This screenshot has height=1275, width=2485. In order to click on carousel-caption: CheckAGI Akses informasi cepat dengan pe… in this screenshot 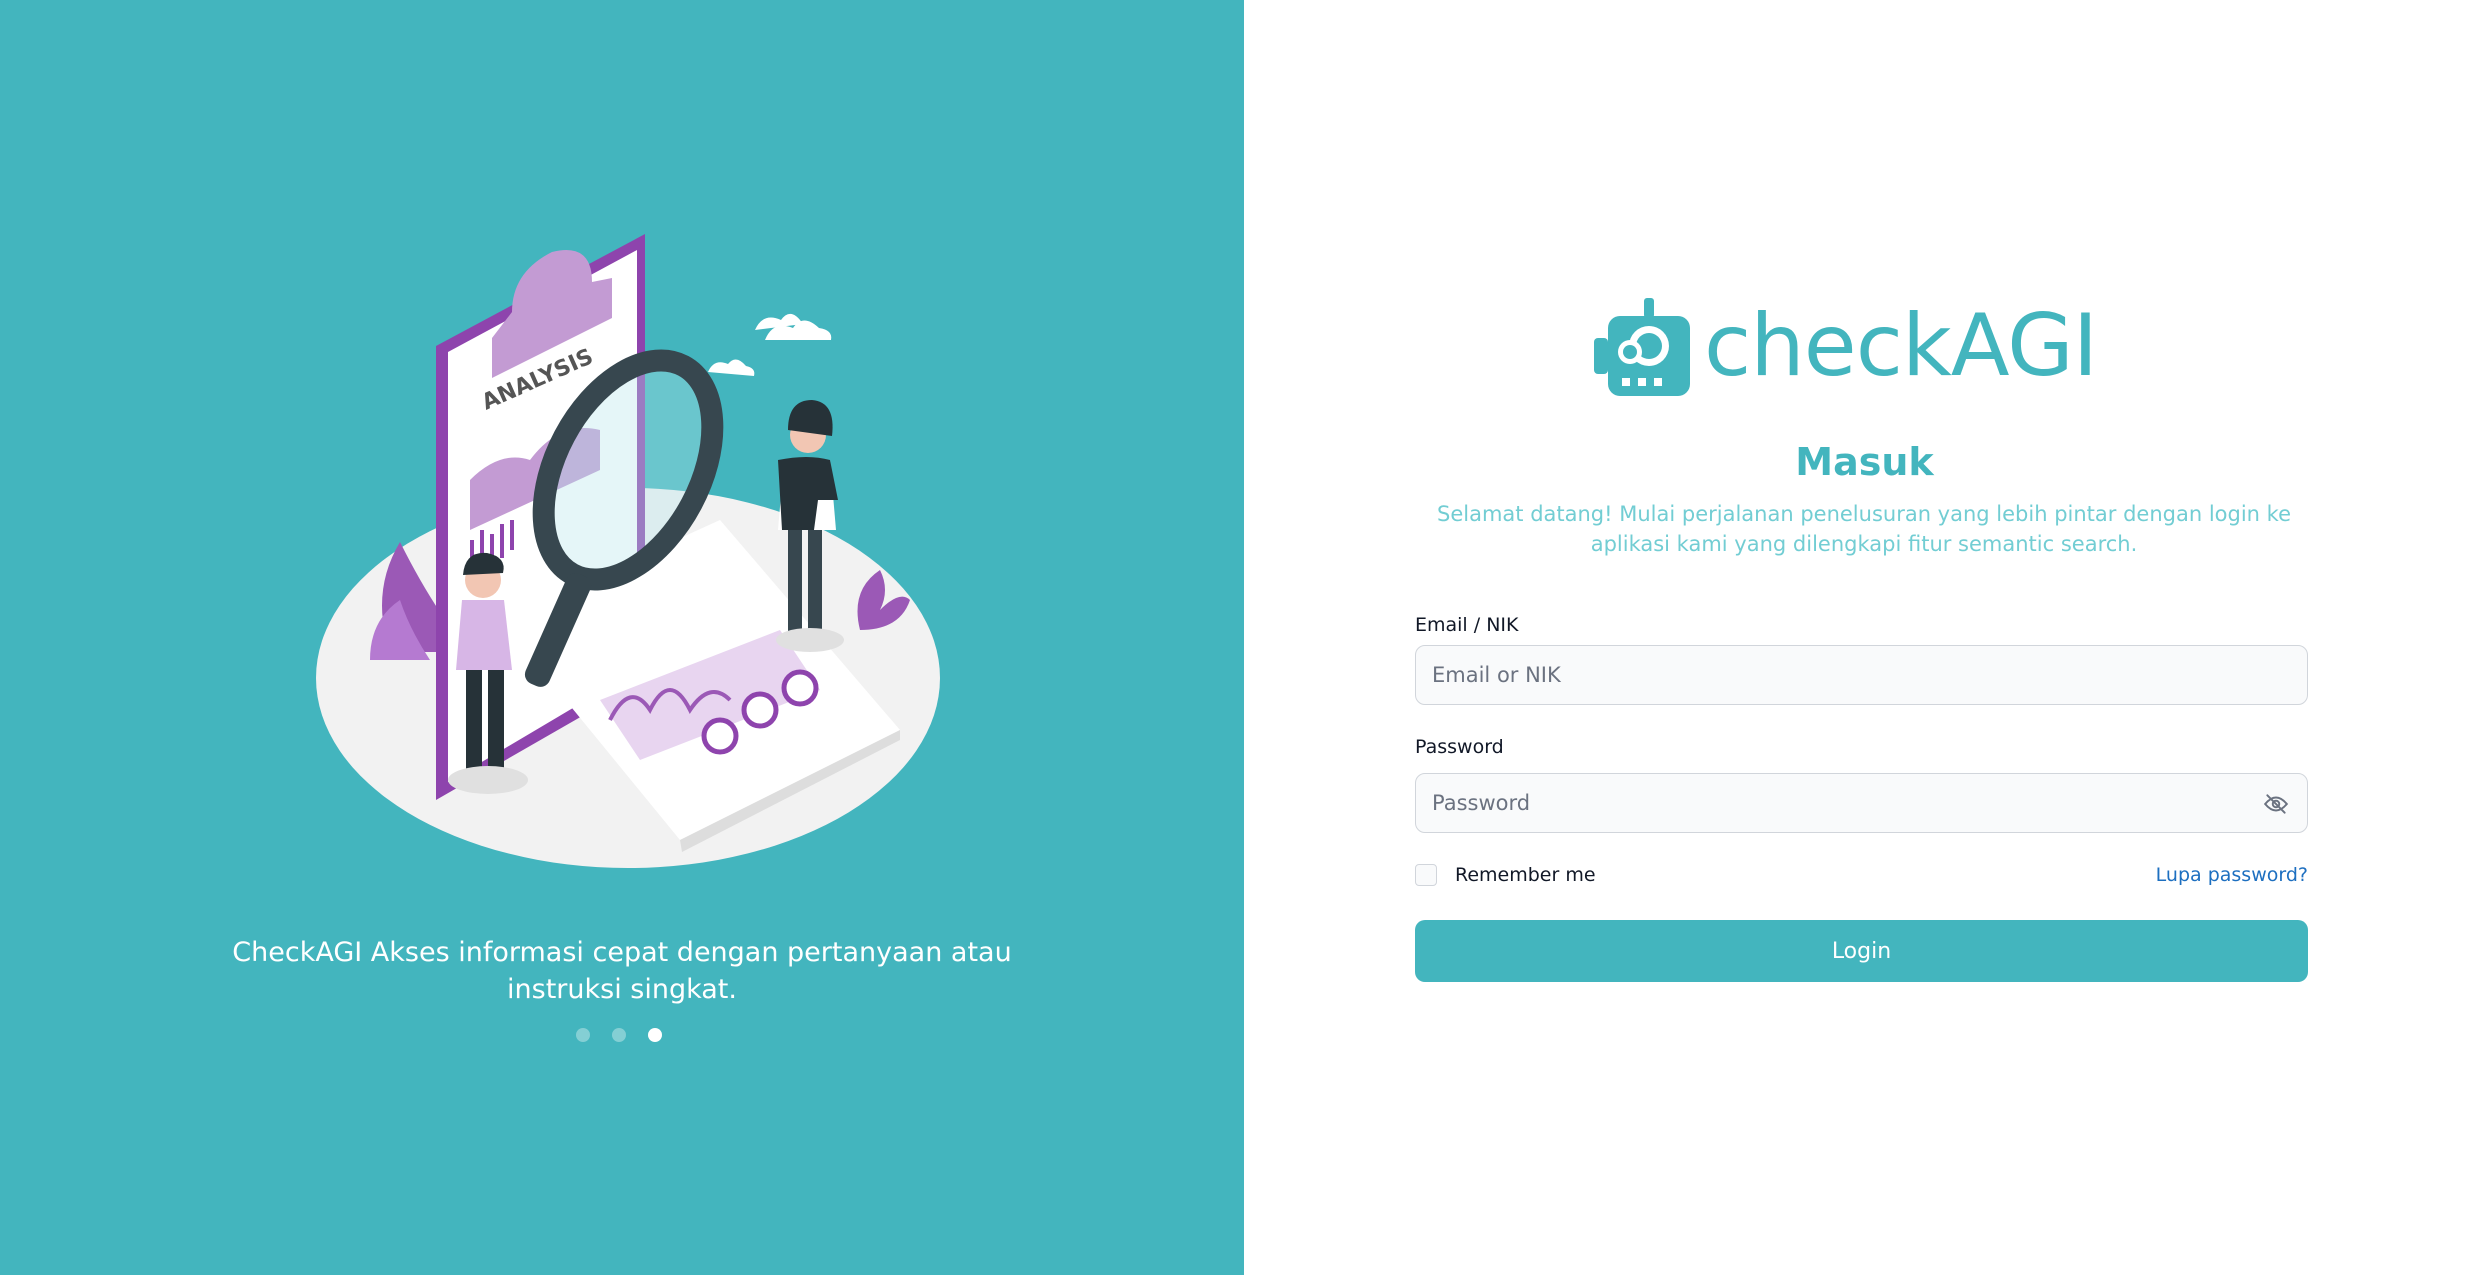, I will do `click(622, 971)`.